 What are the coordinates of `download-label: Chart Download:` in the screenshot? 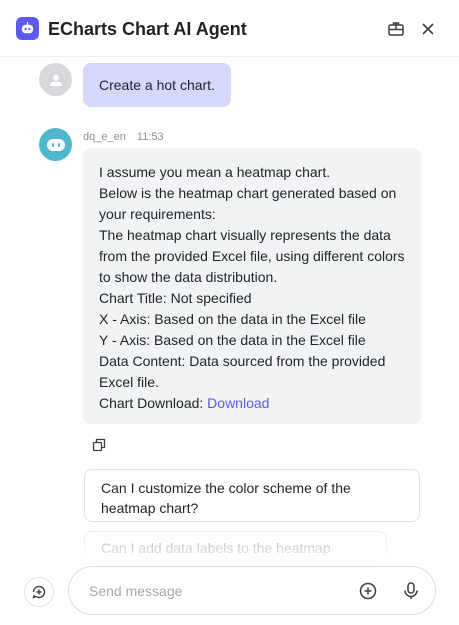 It's located at (153, 403).